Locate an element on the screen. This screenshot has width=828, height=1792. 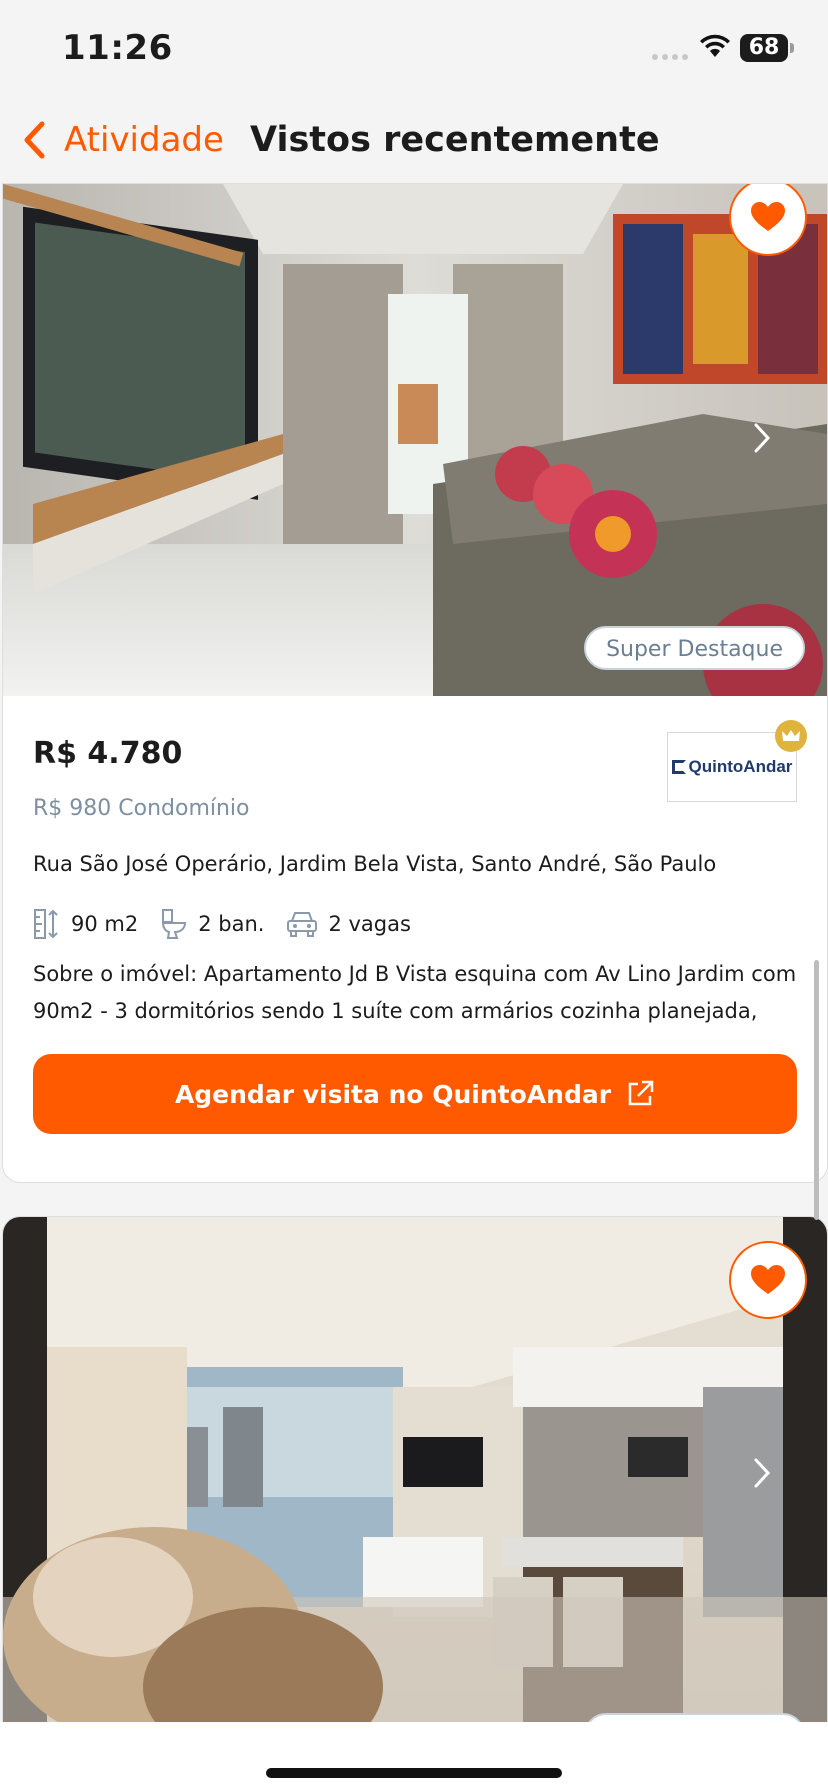
back-label: Atividade is located at coordinates (144, 140).